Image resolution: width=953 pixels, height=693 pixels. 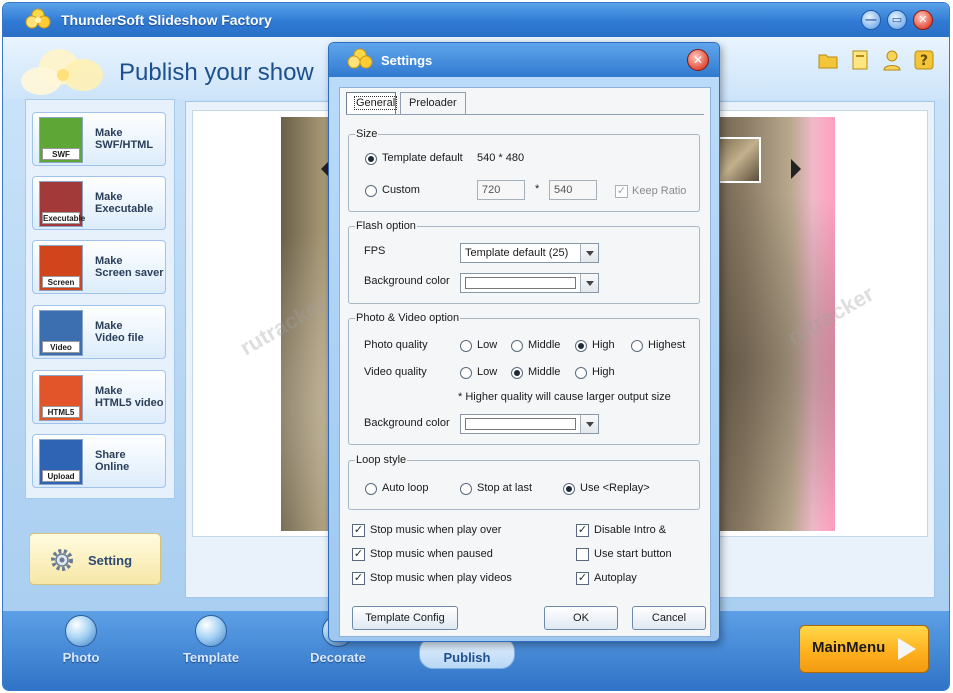 I want to click on disable-intro-checkbox: ✓, so click(x=582, y=530).